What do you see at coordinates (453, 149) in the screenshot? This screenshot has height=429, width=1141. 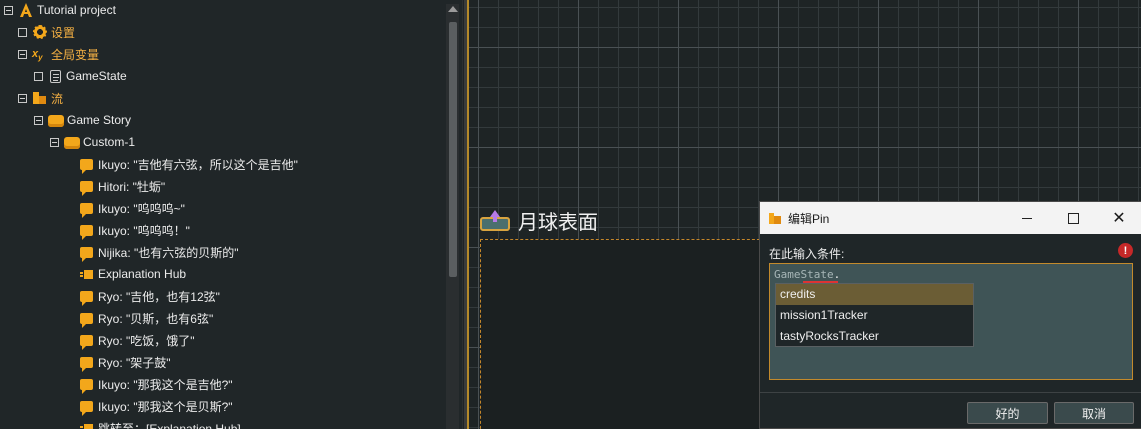 I see `tree-scroll-thumb` at bounding box center [453, 149].